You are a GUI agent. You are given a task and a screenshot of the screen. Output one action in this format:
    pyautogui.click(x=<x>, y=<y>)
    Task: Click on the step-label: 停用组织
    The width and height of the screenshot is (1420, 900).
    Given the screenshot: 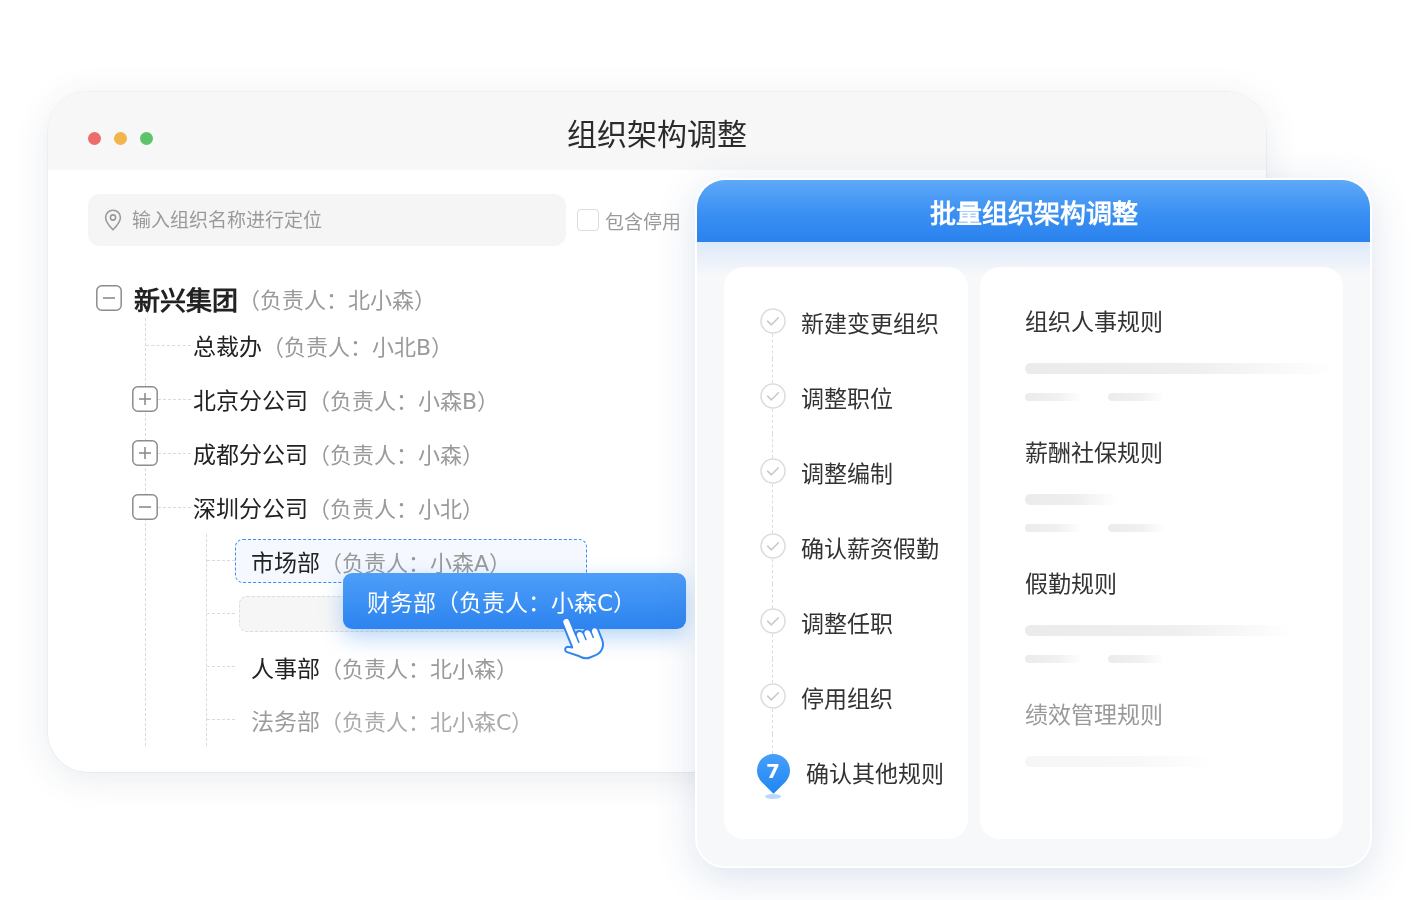 What is the action you would take?
    pyautogui.click(x=847, y=699)
    